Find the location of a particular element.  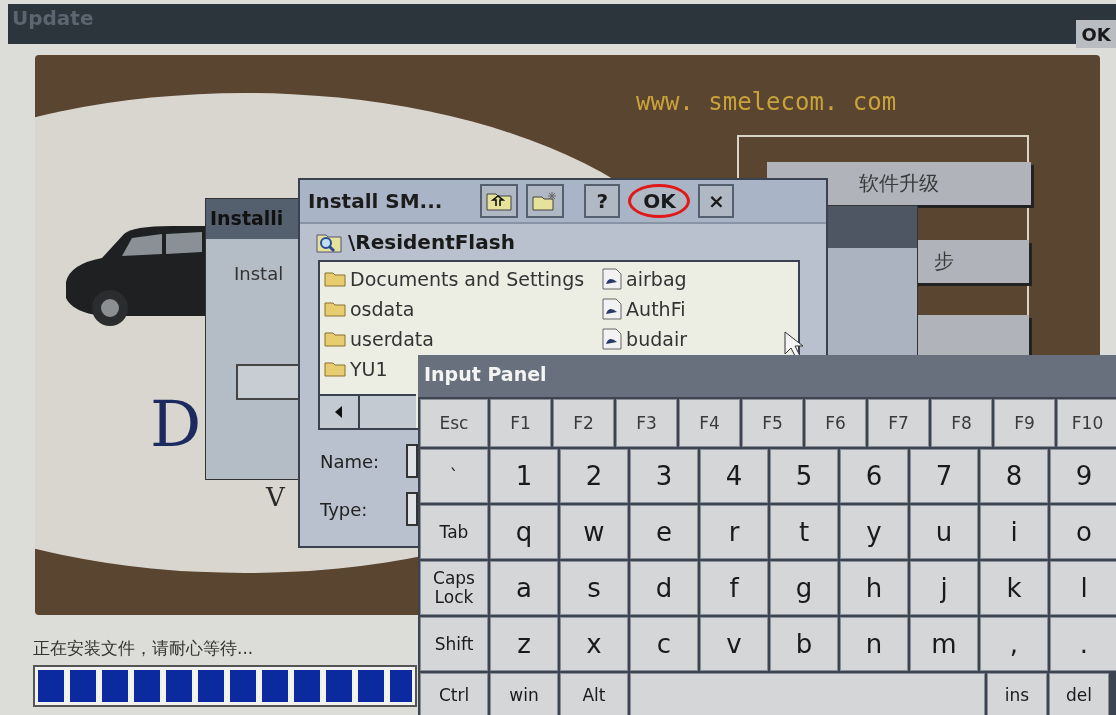

left-arrow-icon is located at coordinates (339, 412).